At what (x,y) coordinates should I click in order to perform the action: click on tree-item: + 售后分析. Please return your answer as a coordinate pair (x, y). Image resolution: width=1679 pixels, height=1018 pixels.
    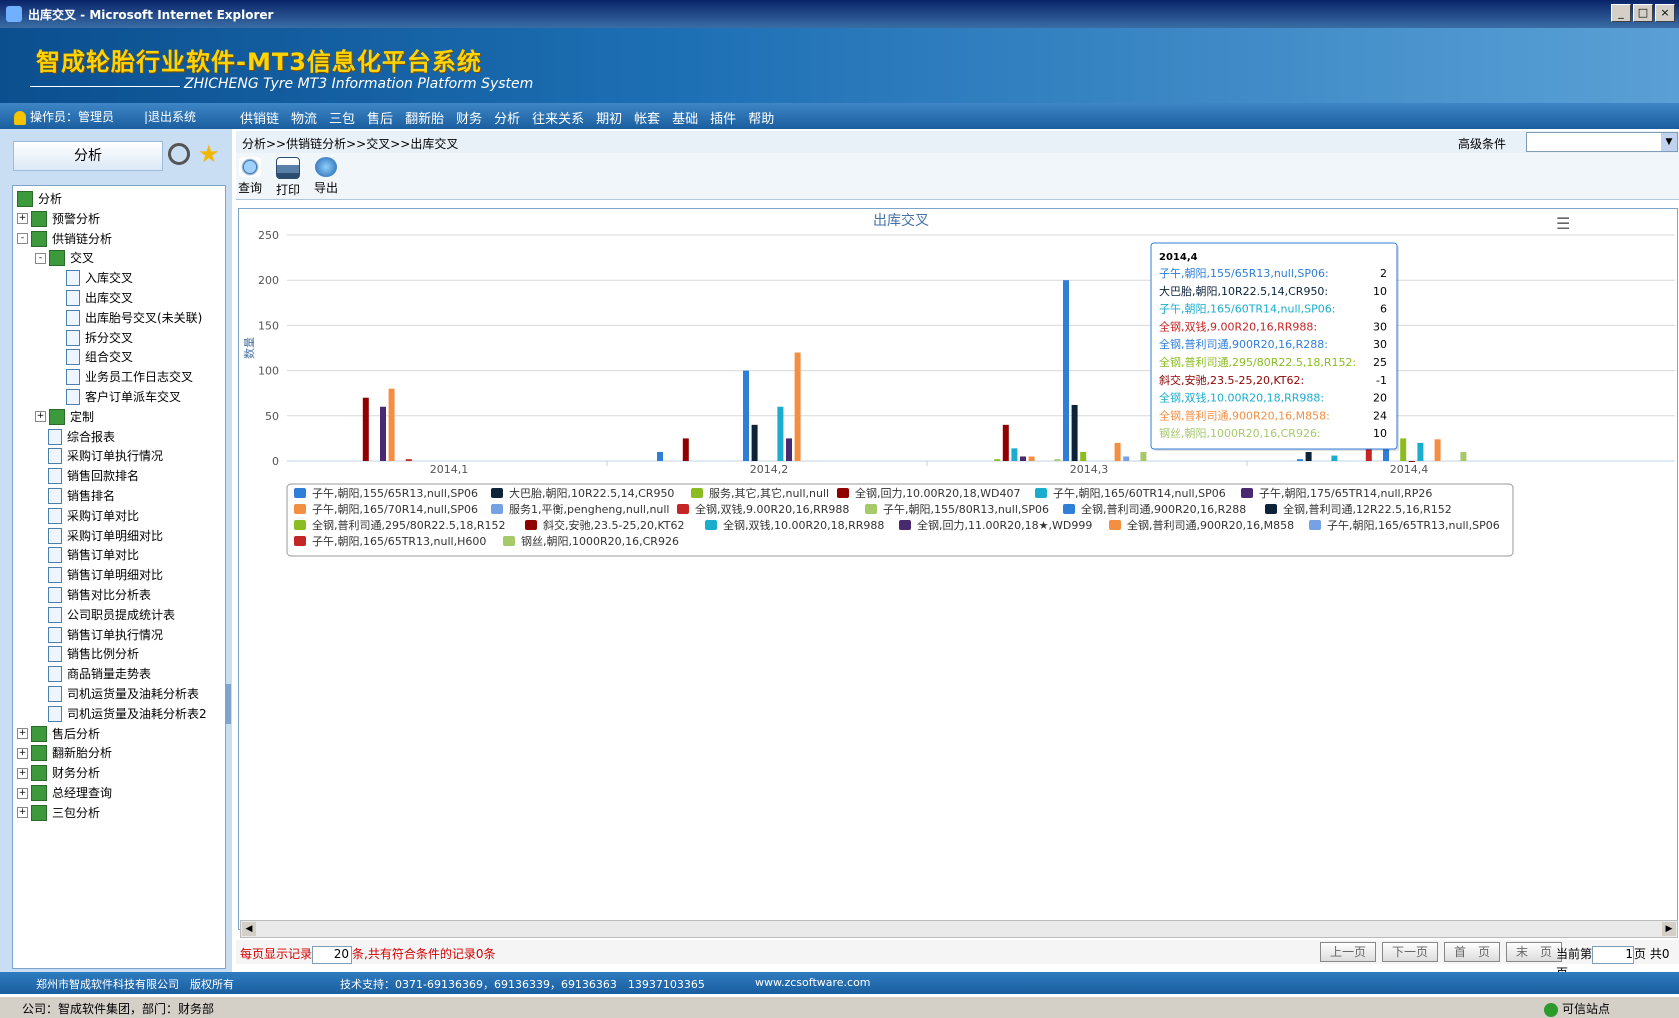
    Looking at the image, I should click on (58, 734).